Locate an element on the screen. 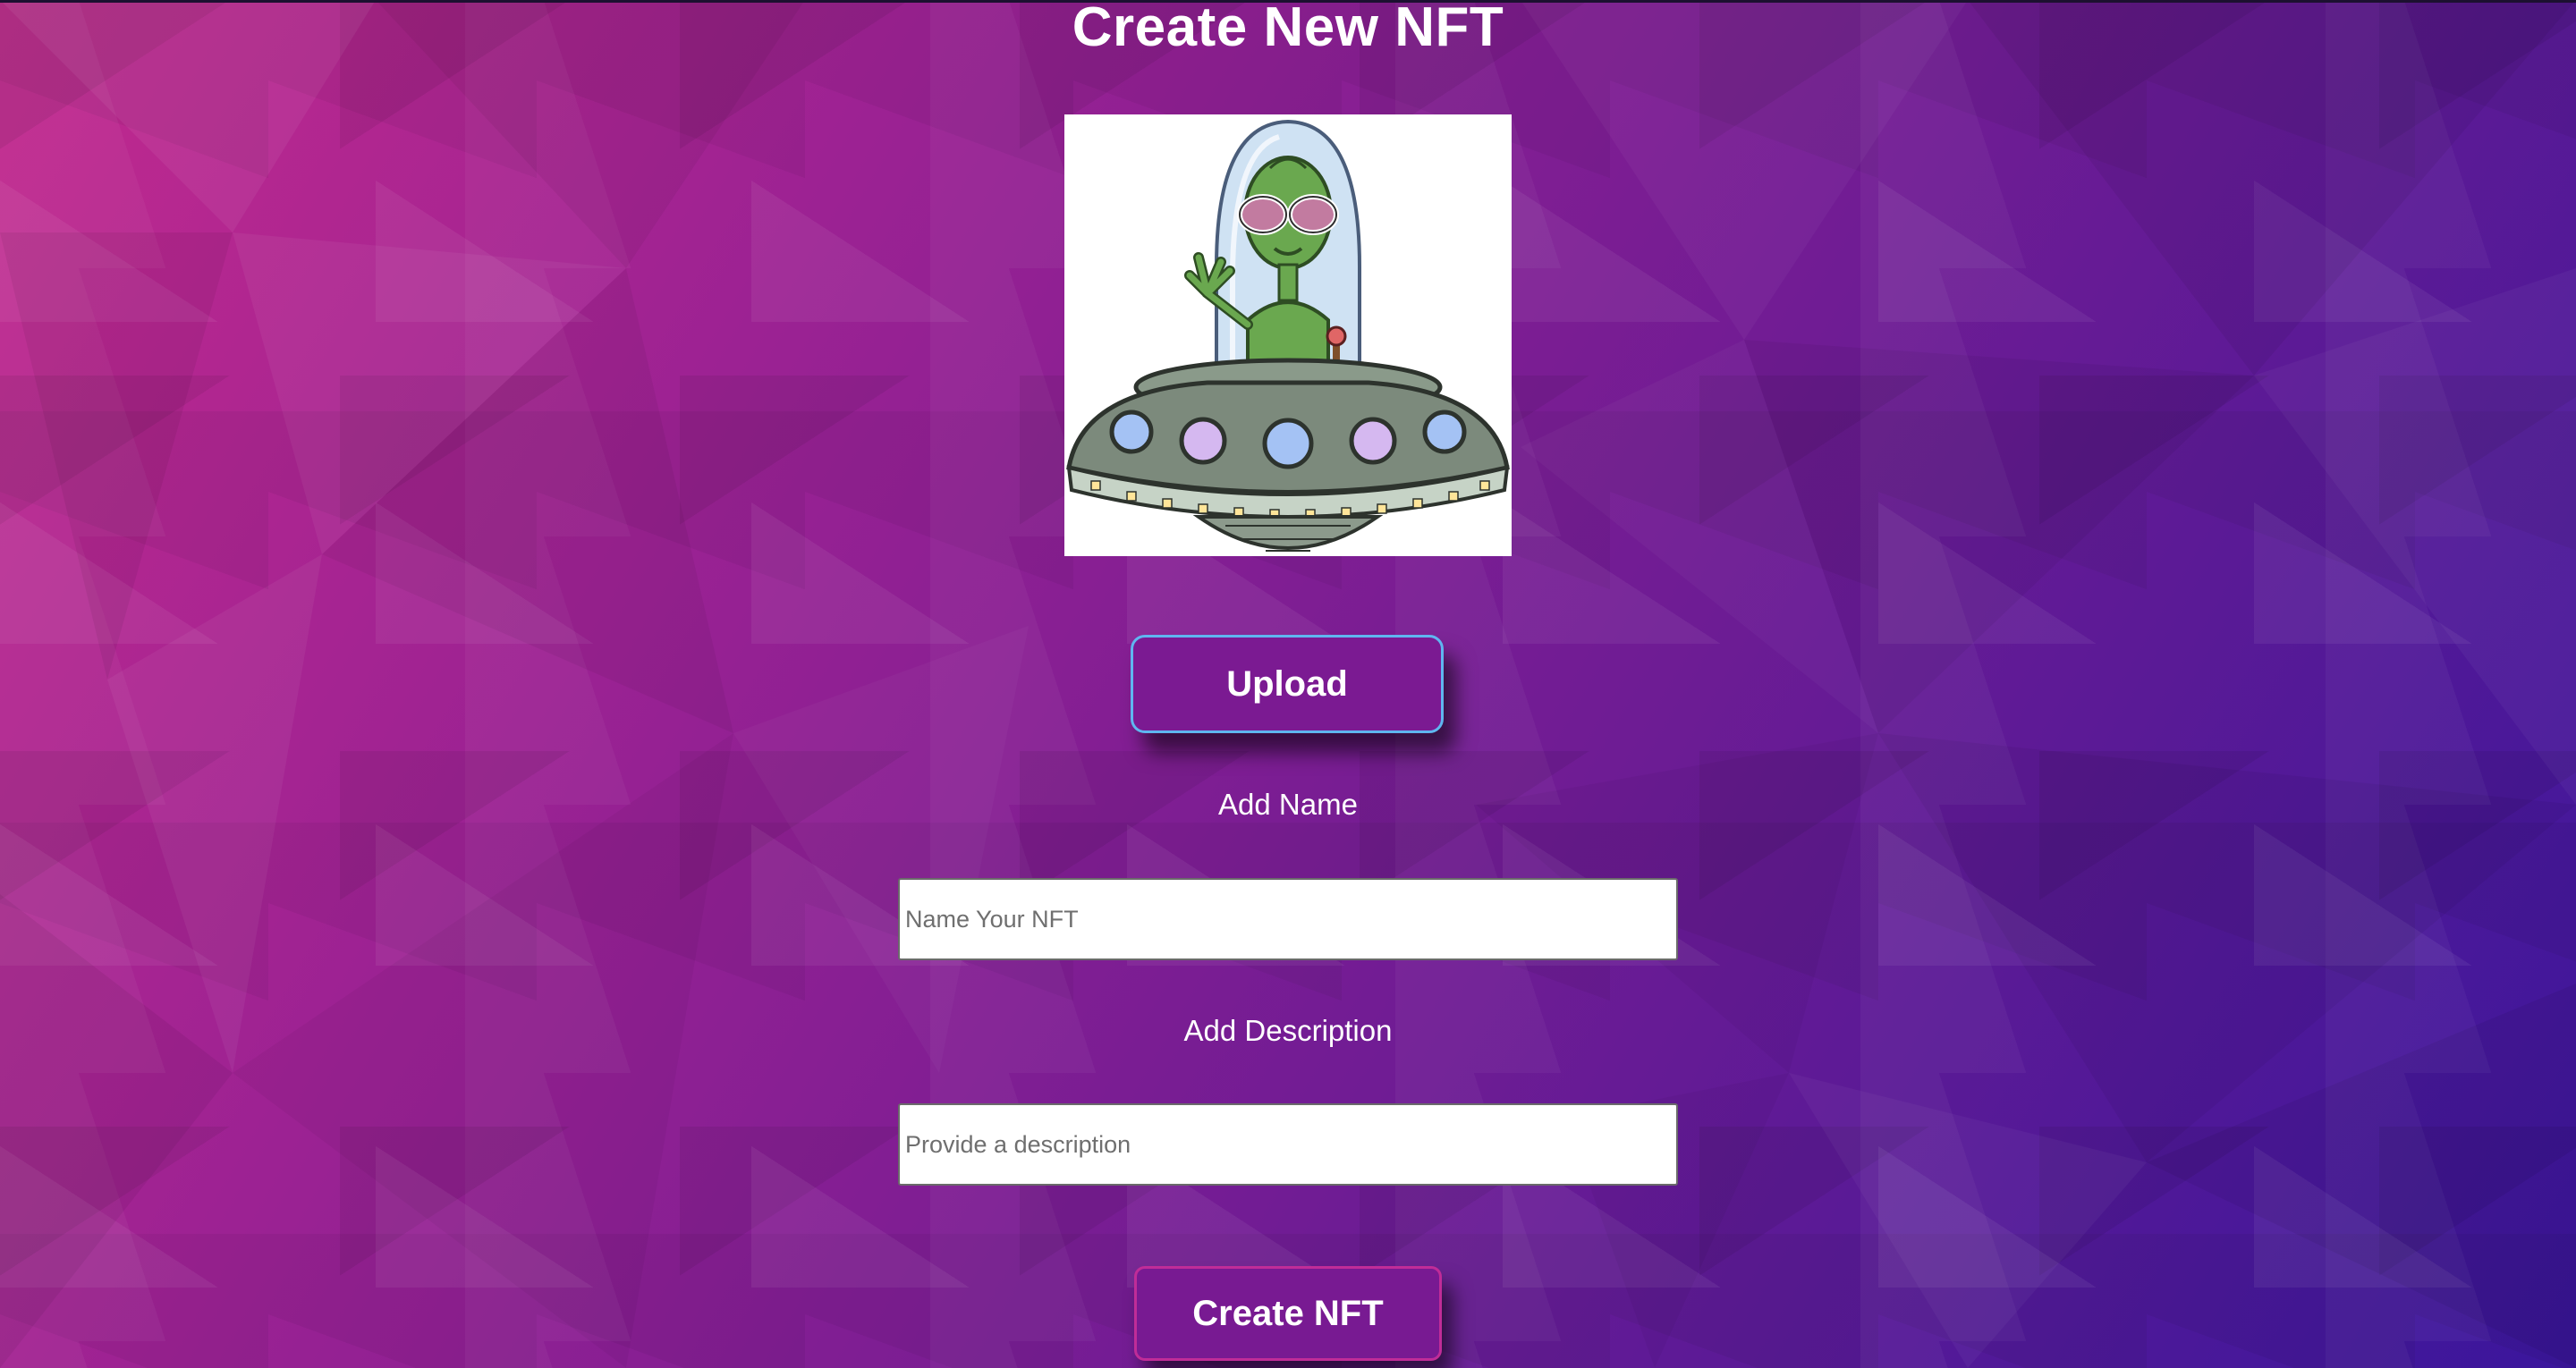 The image size is (2576, 1368). nft-preview-image is located at coordinates (1288, 335).